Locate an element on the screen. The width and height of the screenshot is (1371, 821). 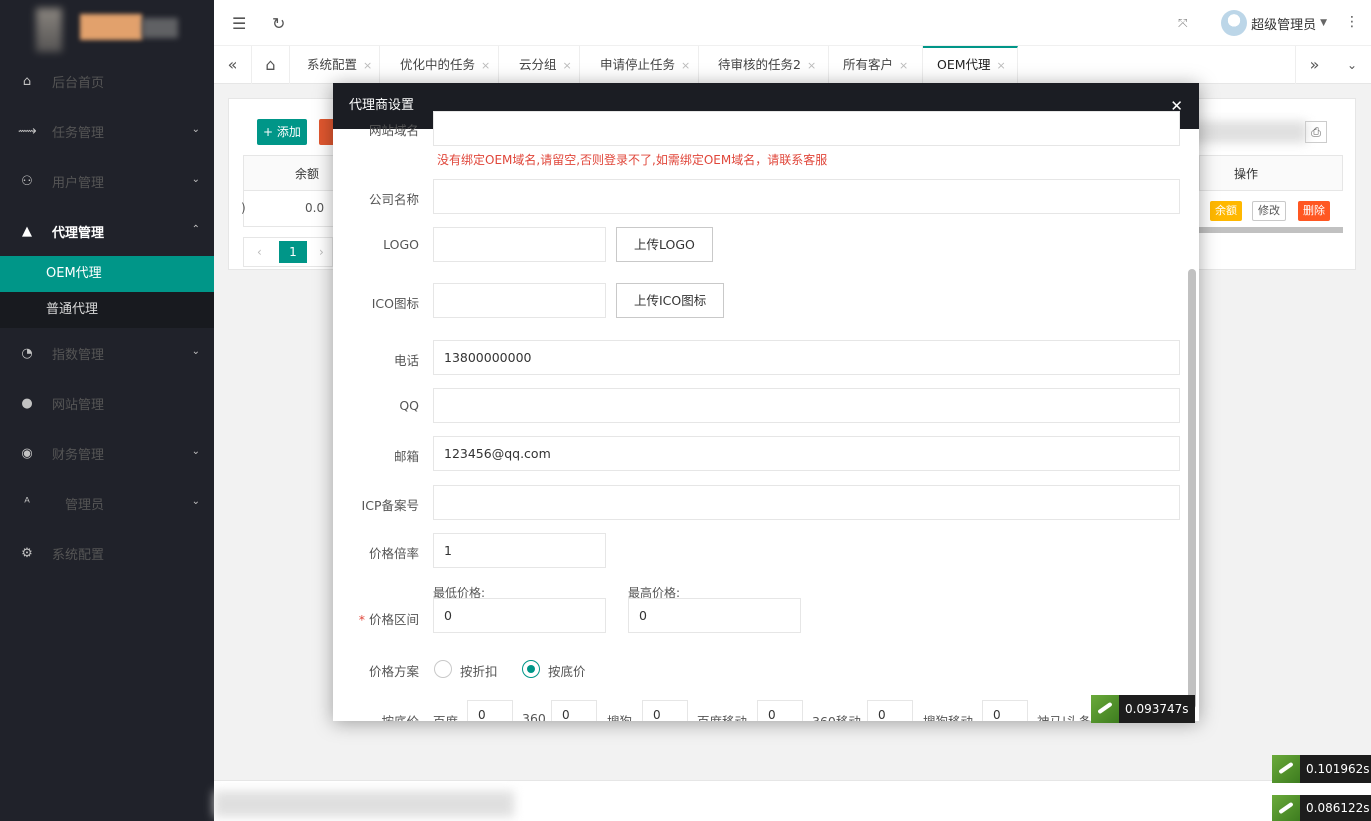
tab-all-customers: 所有客户 × is located at coordinates (876, 65).